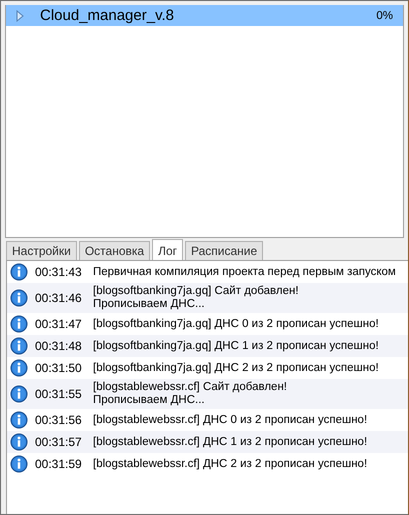 This screenshot has width=409, height=515. I want to click on tab: Лог, so click(168, 250).